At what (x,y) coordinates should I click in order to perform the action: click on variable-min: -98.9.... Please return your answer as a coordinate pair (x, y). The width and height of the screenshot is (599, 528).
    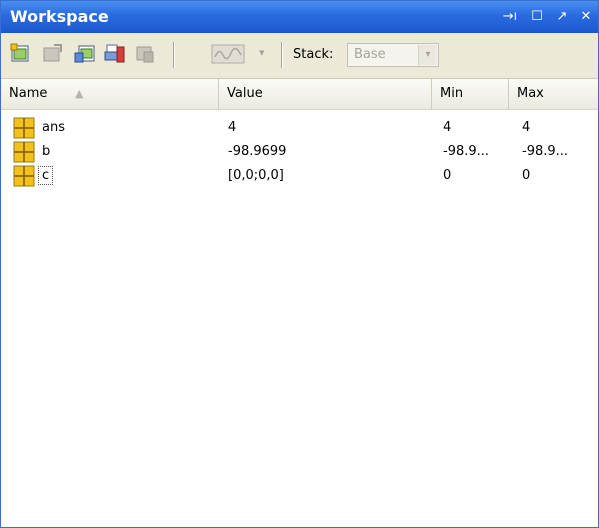
    Looking at the image, I should click on (466, 151).